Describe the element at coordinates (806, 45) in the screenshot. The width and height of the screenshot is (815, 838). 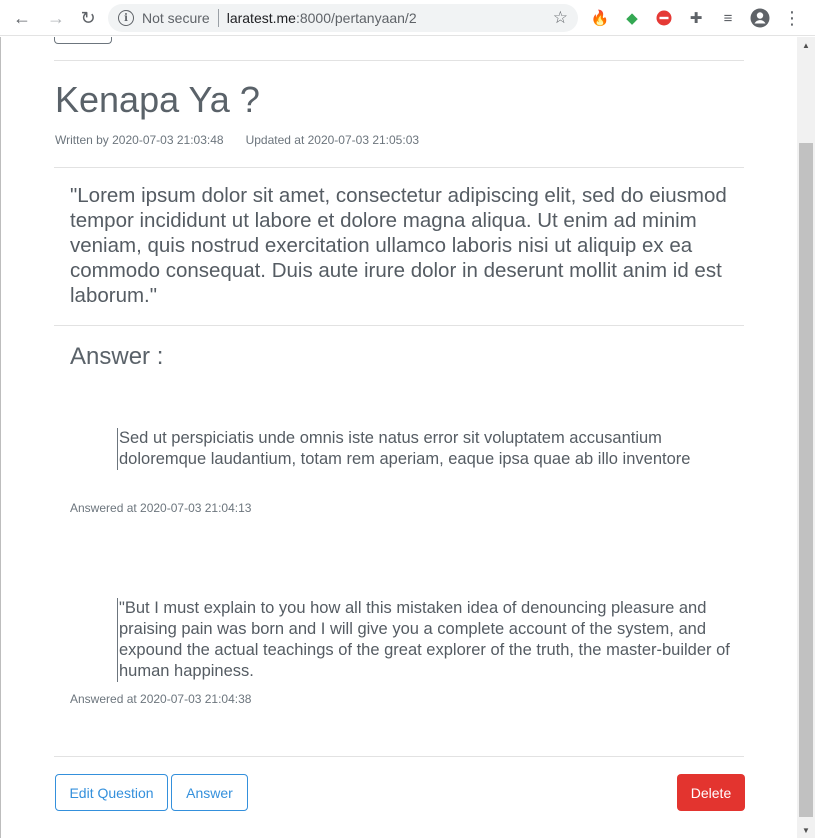
I see `scroll-up-arrow-icon: ▲` at that location.